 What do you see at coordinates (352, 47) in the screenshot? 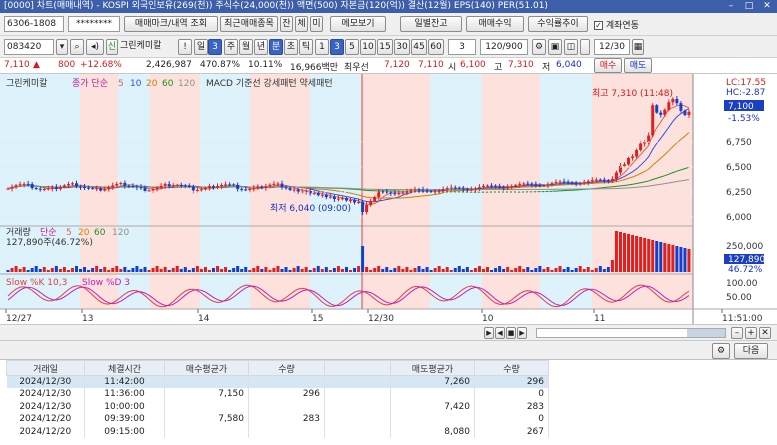
I see `interval-5-button: 5` at bounding box center [352, 47].